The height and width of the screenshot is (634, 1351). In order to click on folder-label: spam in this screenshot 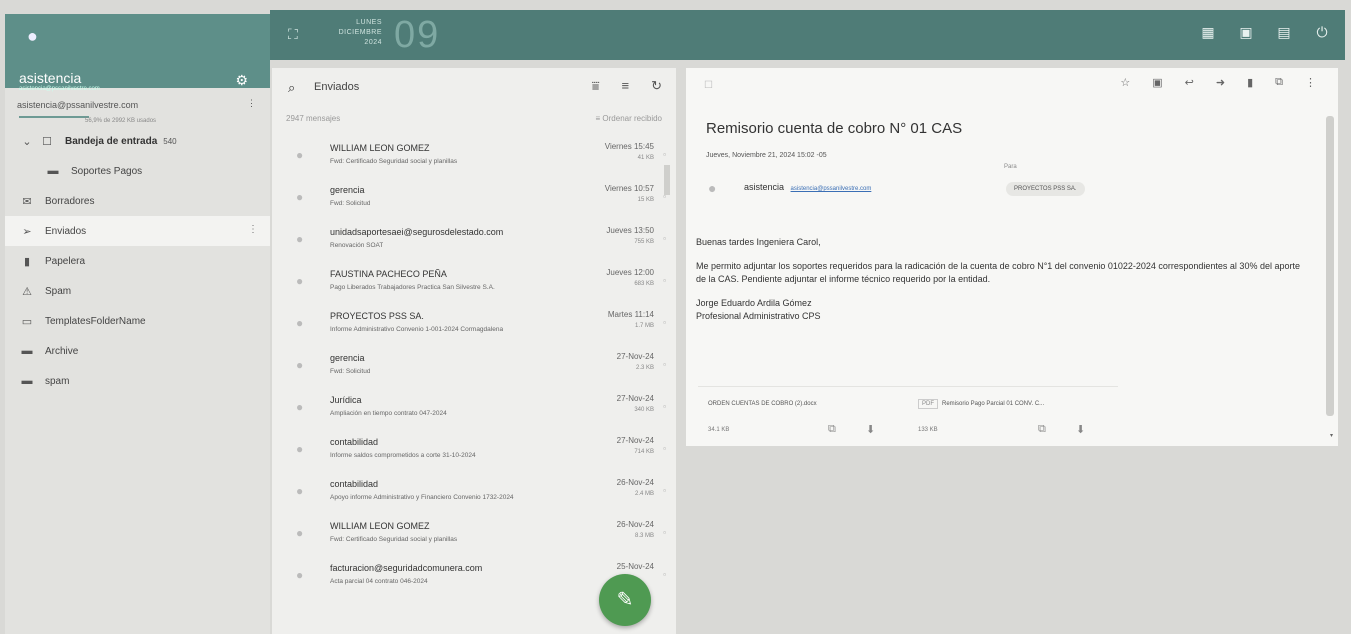, I will do `click(57, 381)`.